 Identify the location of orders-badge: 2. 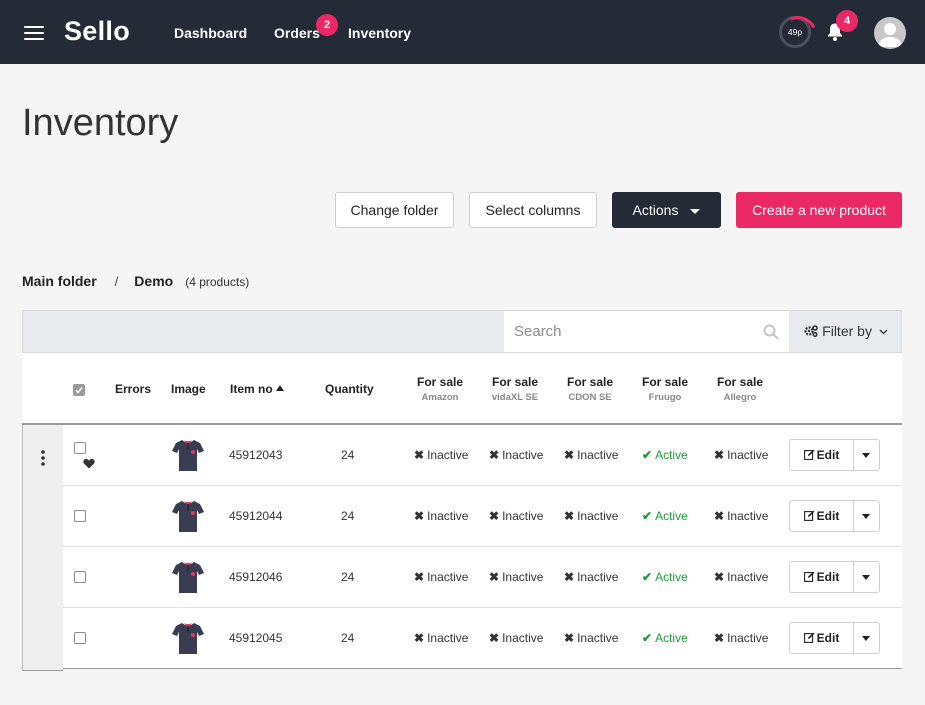
(327, 25).